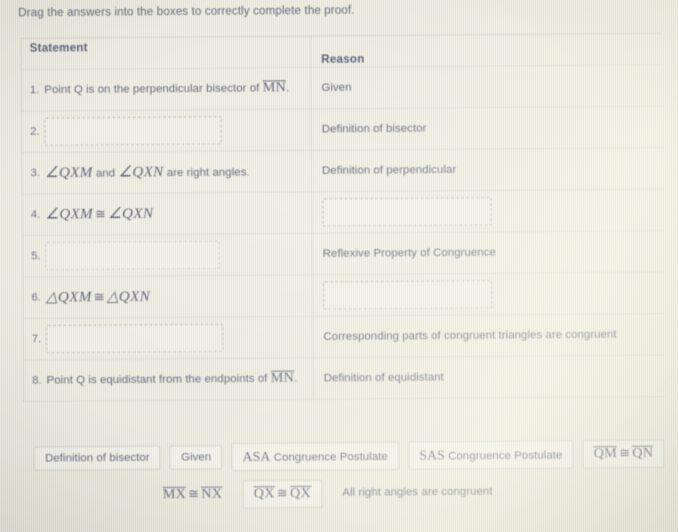  Describe the element at coordinates (643, 453) in the screenshot. I see `segment-qn: QN` at that location.